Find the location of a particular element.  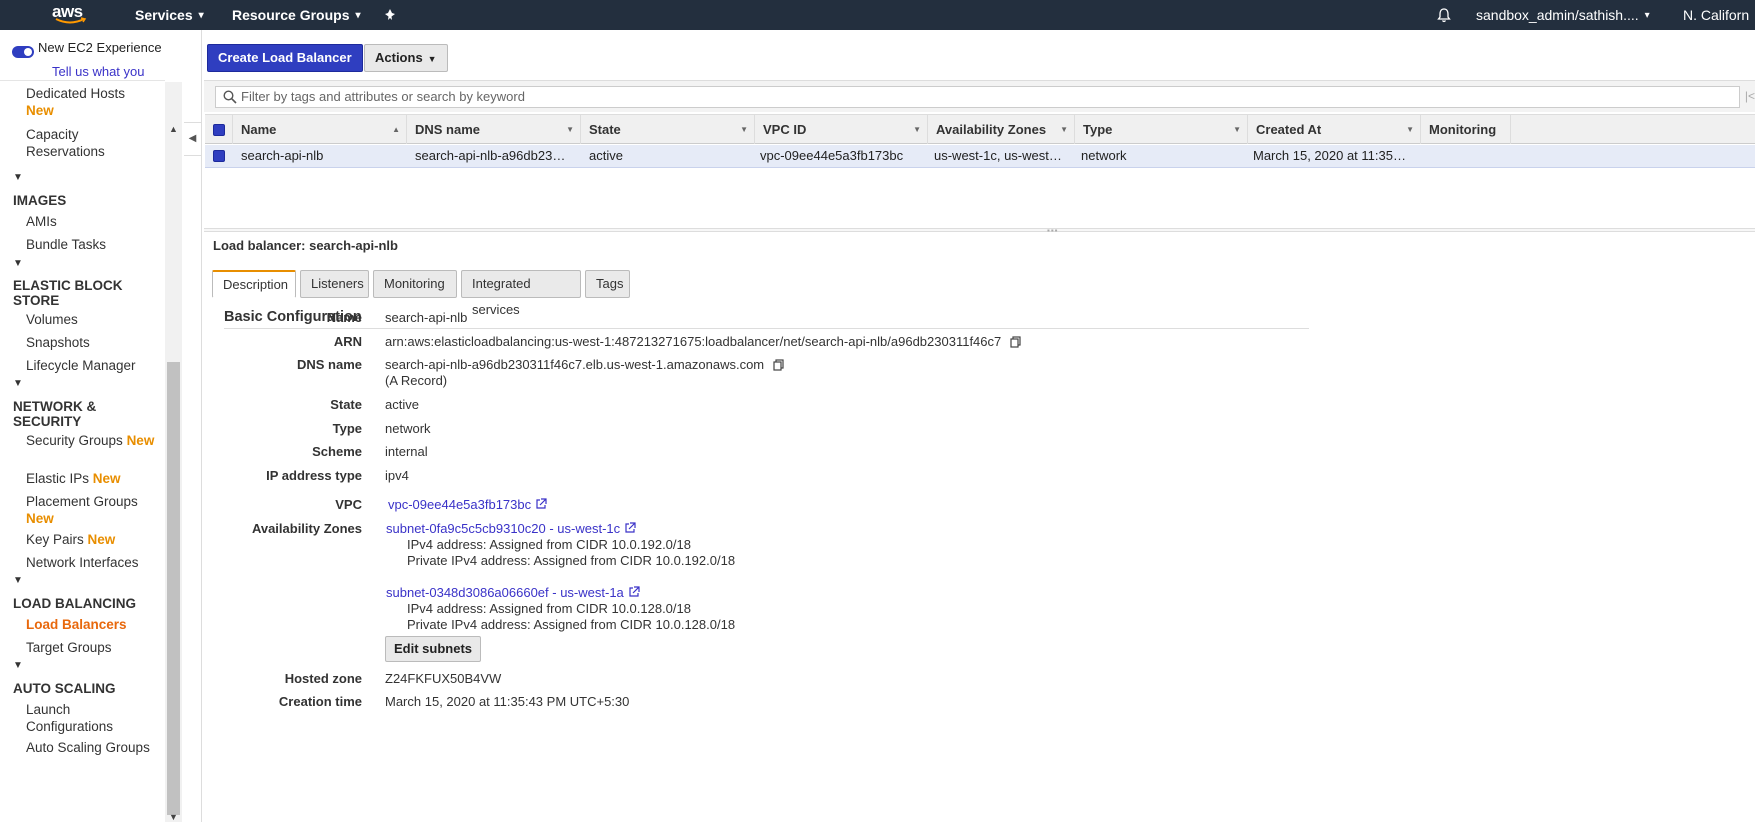

scroll-up-arrow-icon: ▲ is located at coordinates (173, 129).